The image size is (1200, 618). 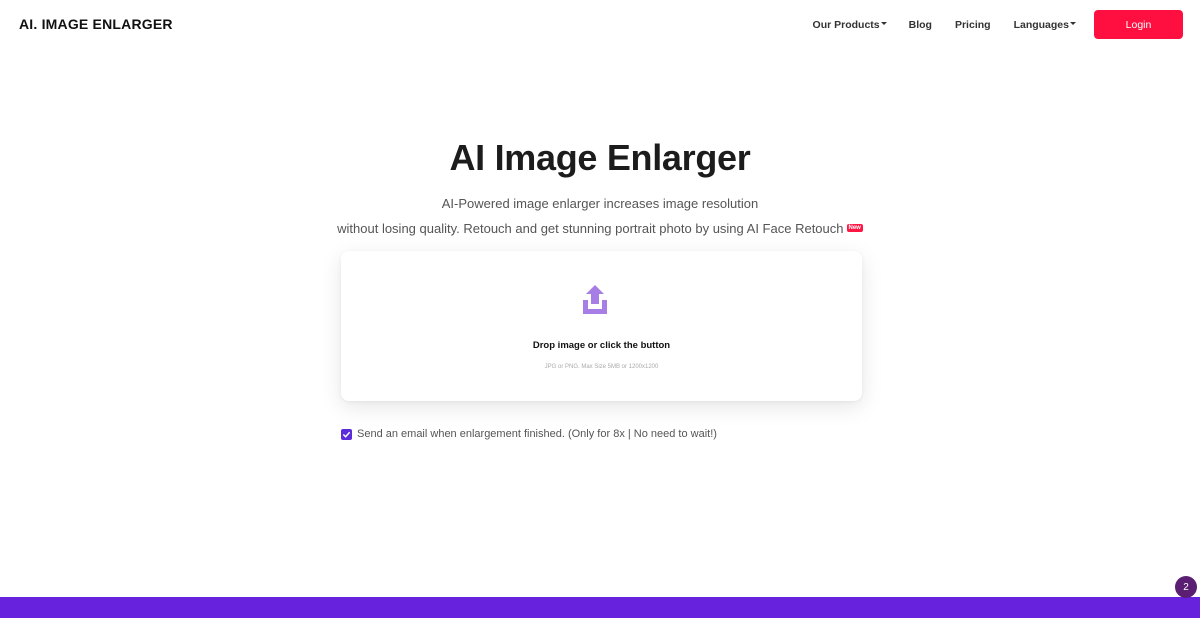 I want to click on nav-our-products: Our Products, so click(x=850, y=25).